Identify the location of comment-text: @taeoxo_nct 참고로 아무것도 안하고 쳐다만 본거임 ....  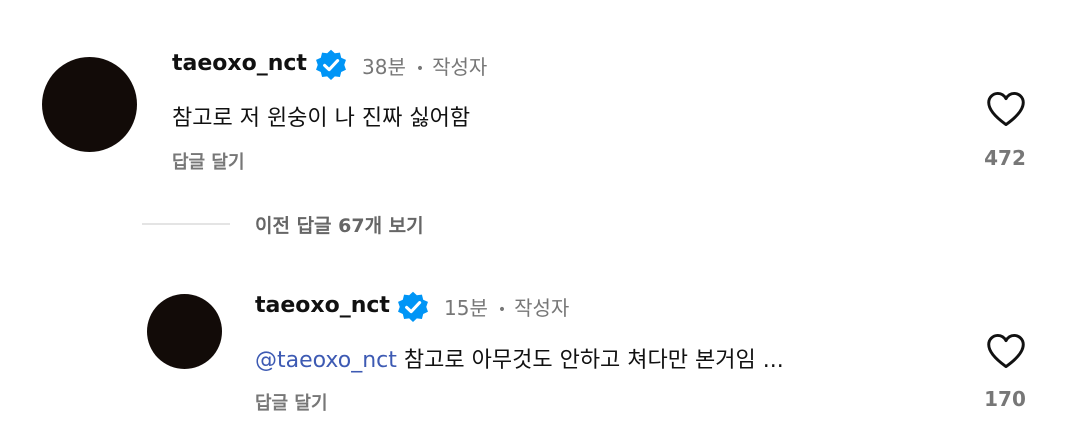
(519, 358).